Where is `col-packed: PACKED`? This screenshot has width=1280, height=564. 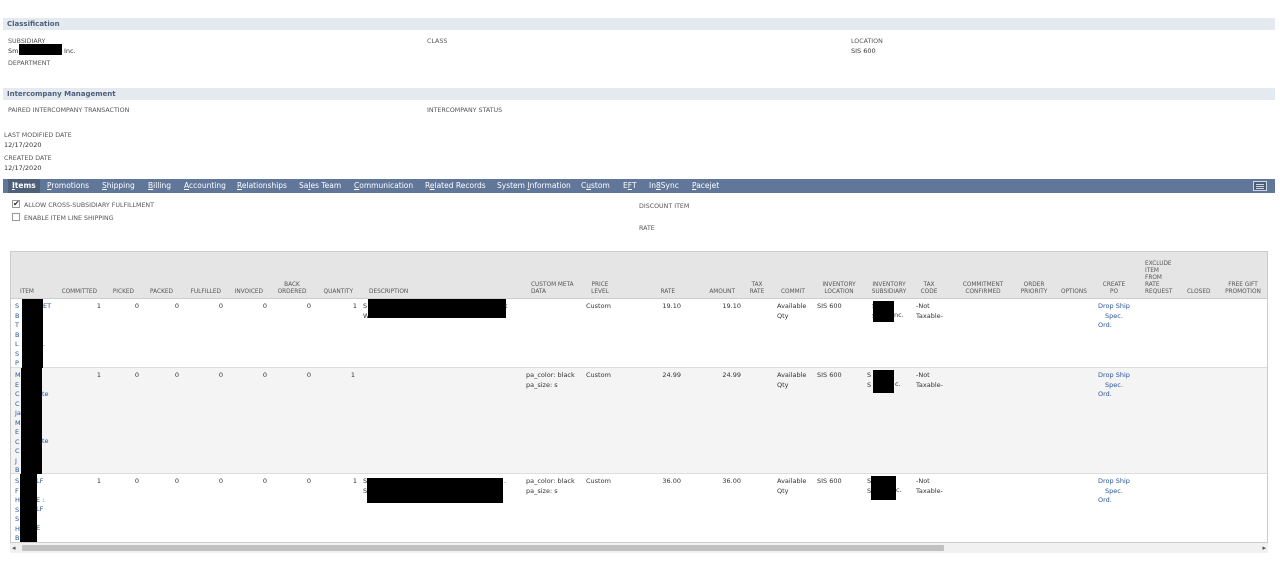 col-packed: PACKED is located at coordinates (157, 292).